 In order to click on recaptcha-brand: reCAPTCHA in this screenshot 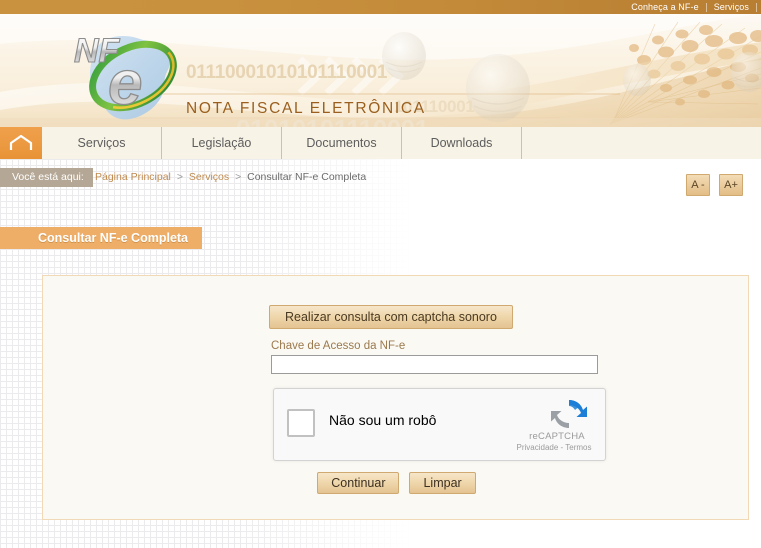, I will do `click(557, 436)`.